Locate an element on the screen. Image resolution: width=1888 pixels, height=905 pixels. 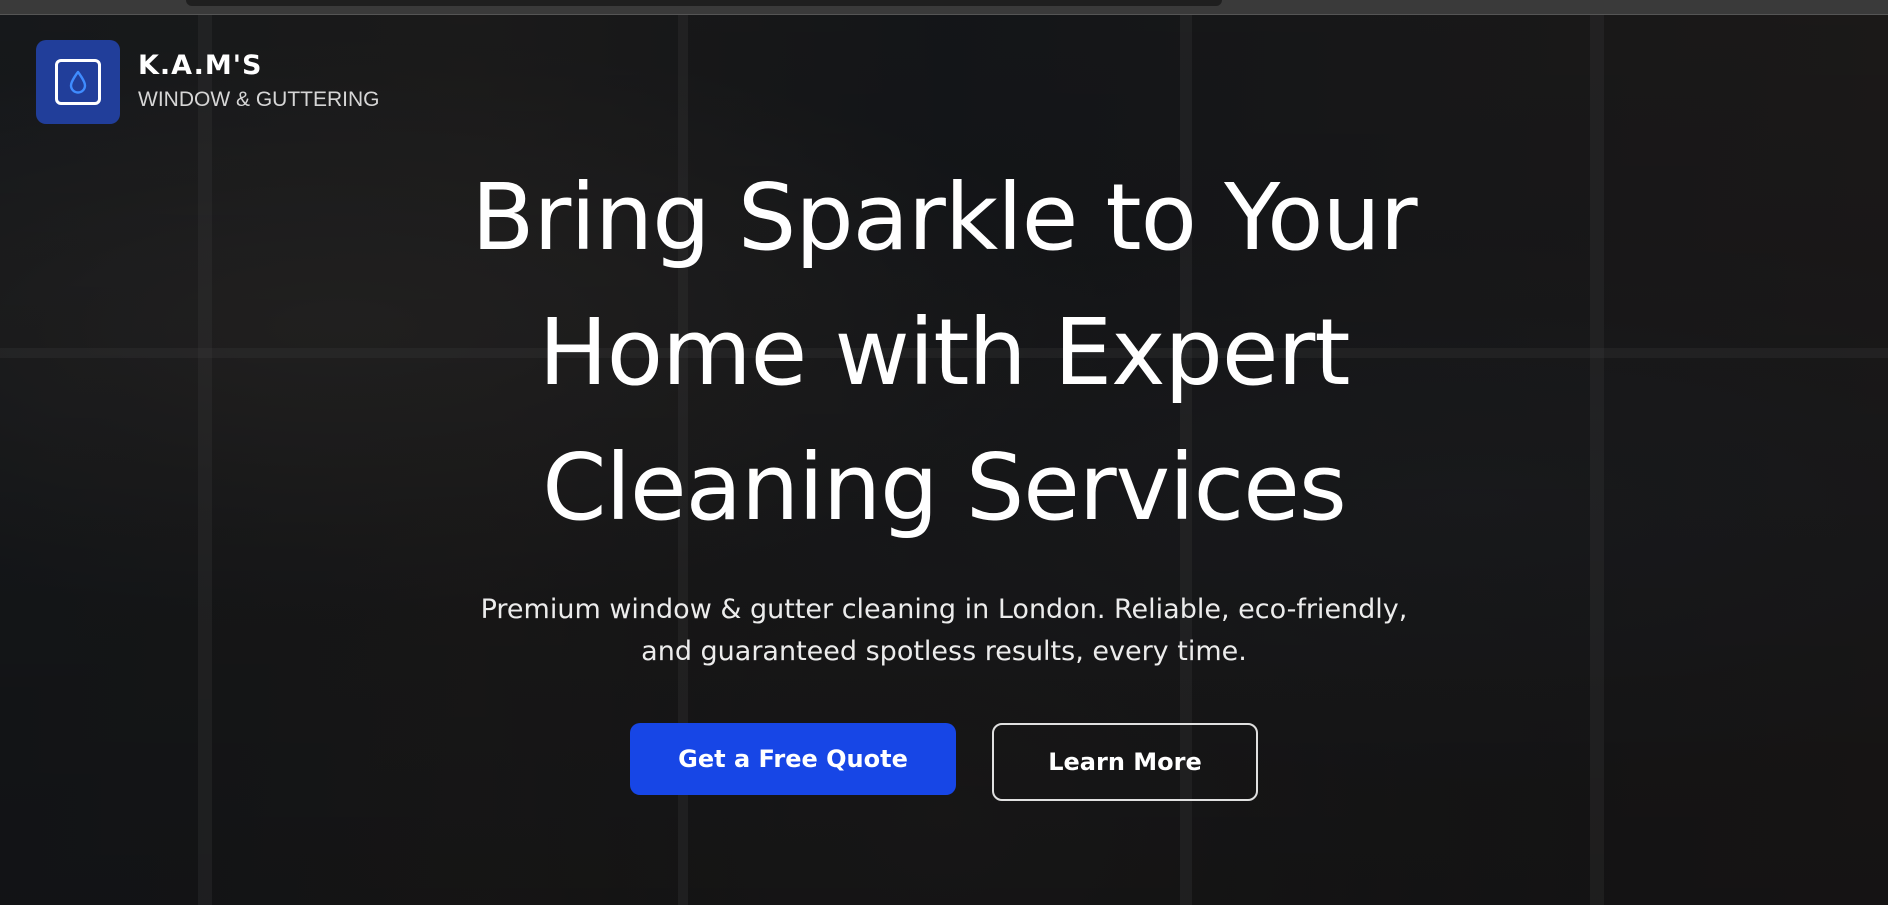
browser-top-strip is located at coordinates (944, 7).